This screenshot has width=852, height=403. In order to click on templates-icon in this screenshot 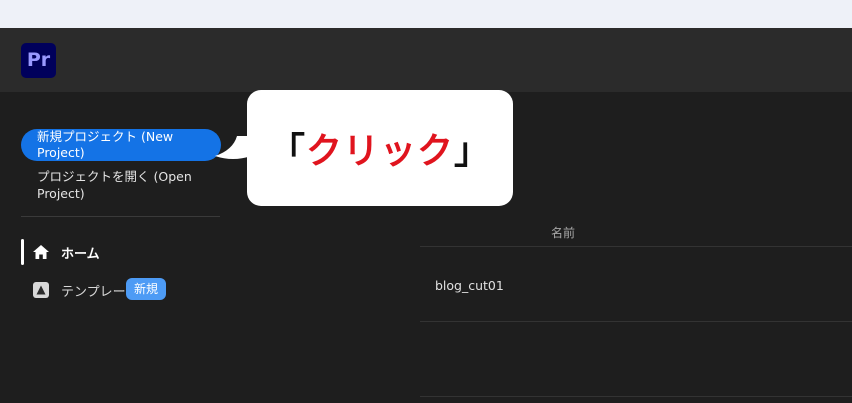, I will do `click(41, 290)`.